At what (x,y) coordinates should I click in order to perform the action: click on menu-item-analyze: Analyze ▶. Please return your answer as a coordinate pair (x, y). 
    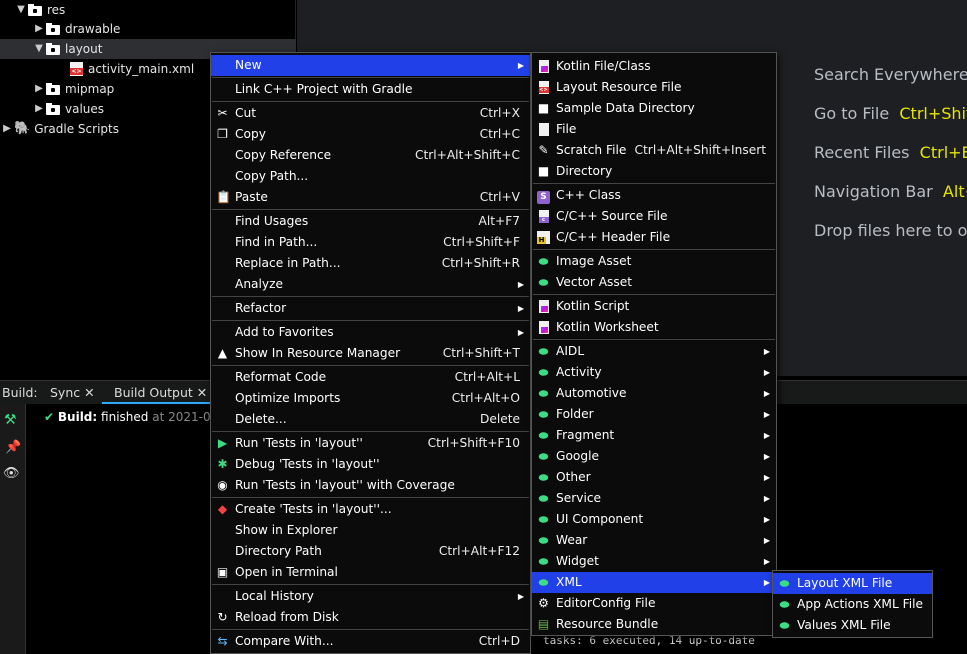
    Looking at the image, I should click on (370, 284).